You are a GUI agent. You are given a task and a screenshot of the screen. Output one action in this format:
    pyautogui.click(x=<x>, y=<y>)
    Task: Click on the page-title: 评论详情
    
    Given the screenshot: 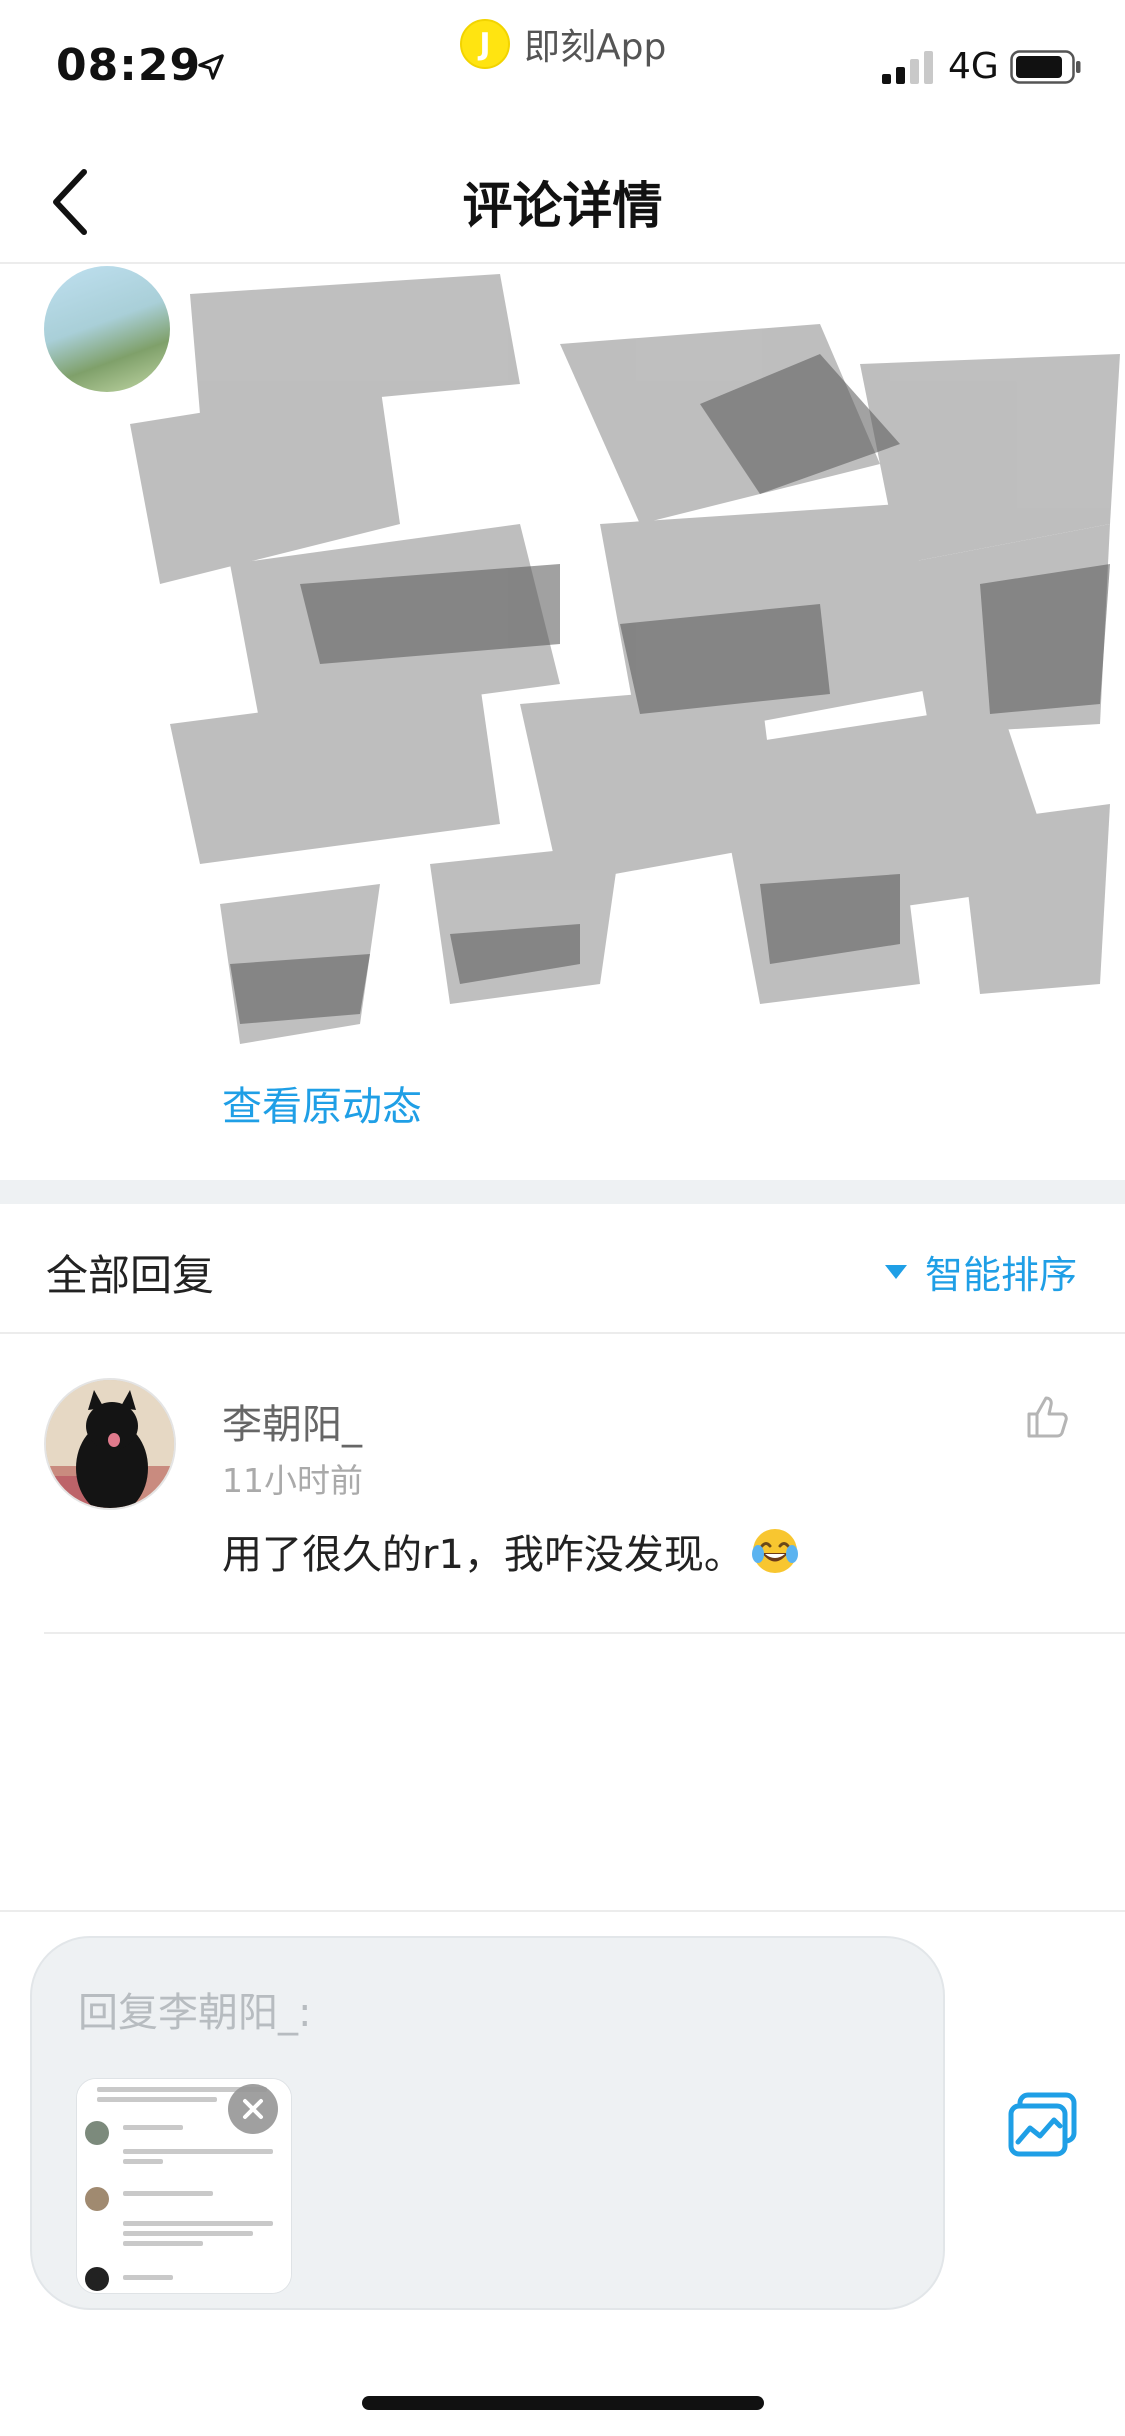 What is the action you would take?
    pyautogui.click(x=562, y=206)
    